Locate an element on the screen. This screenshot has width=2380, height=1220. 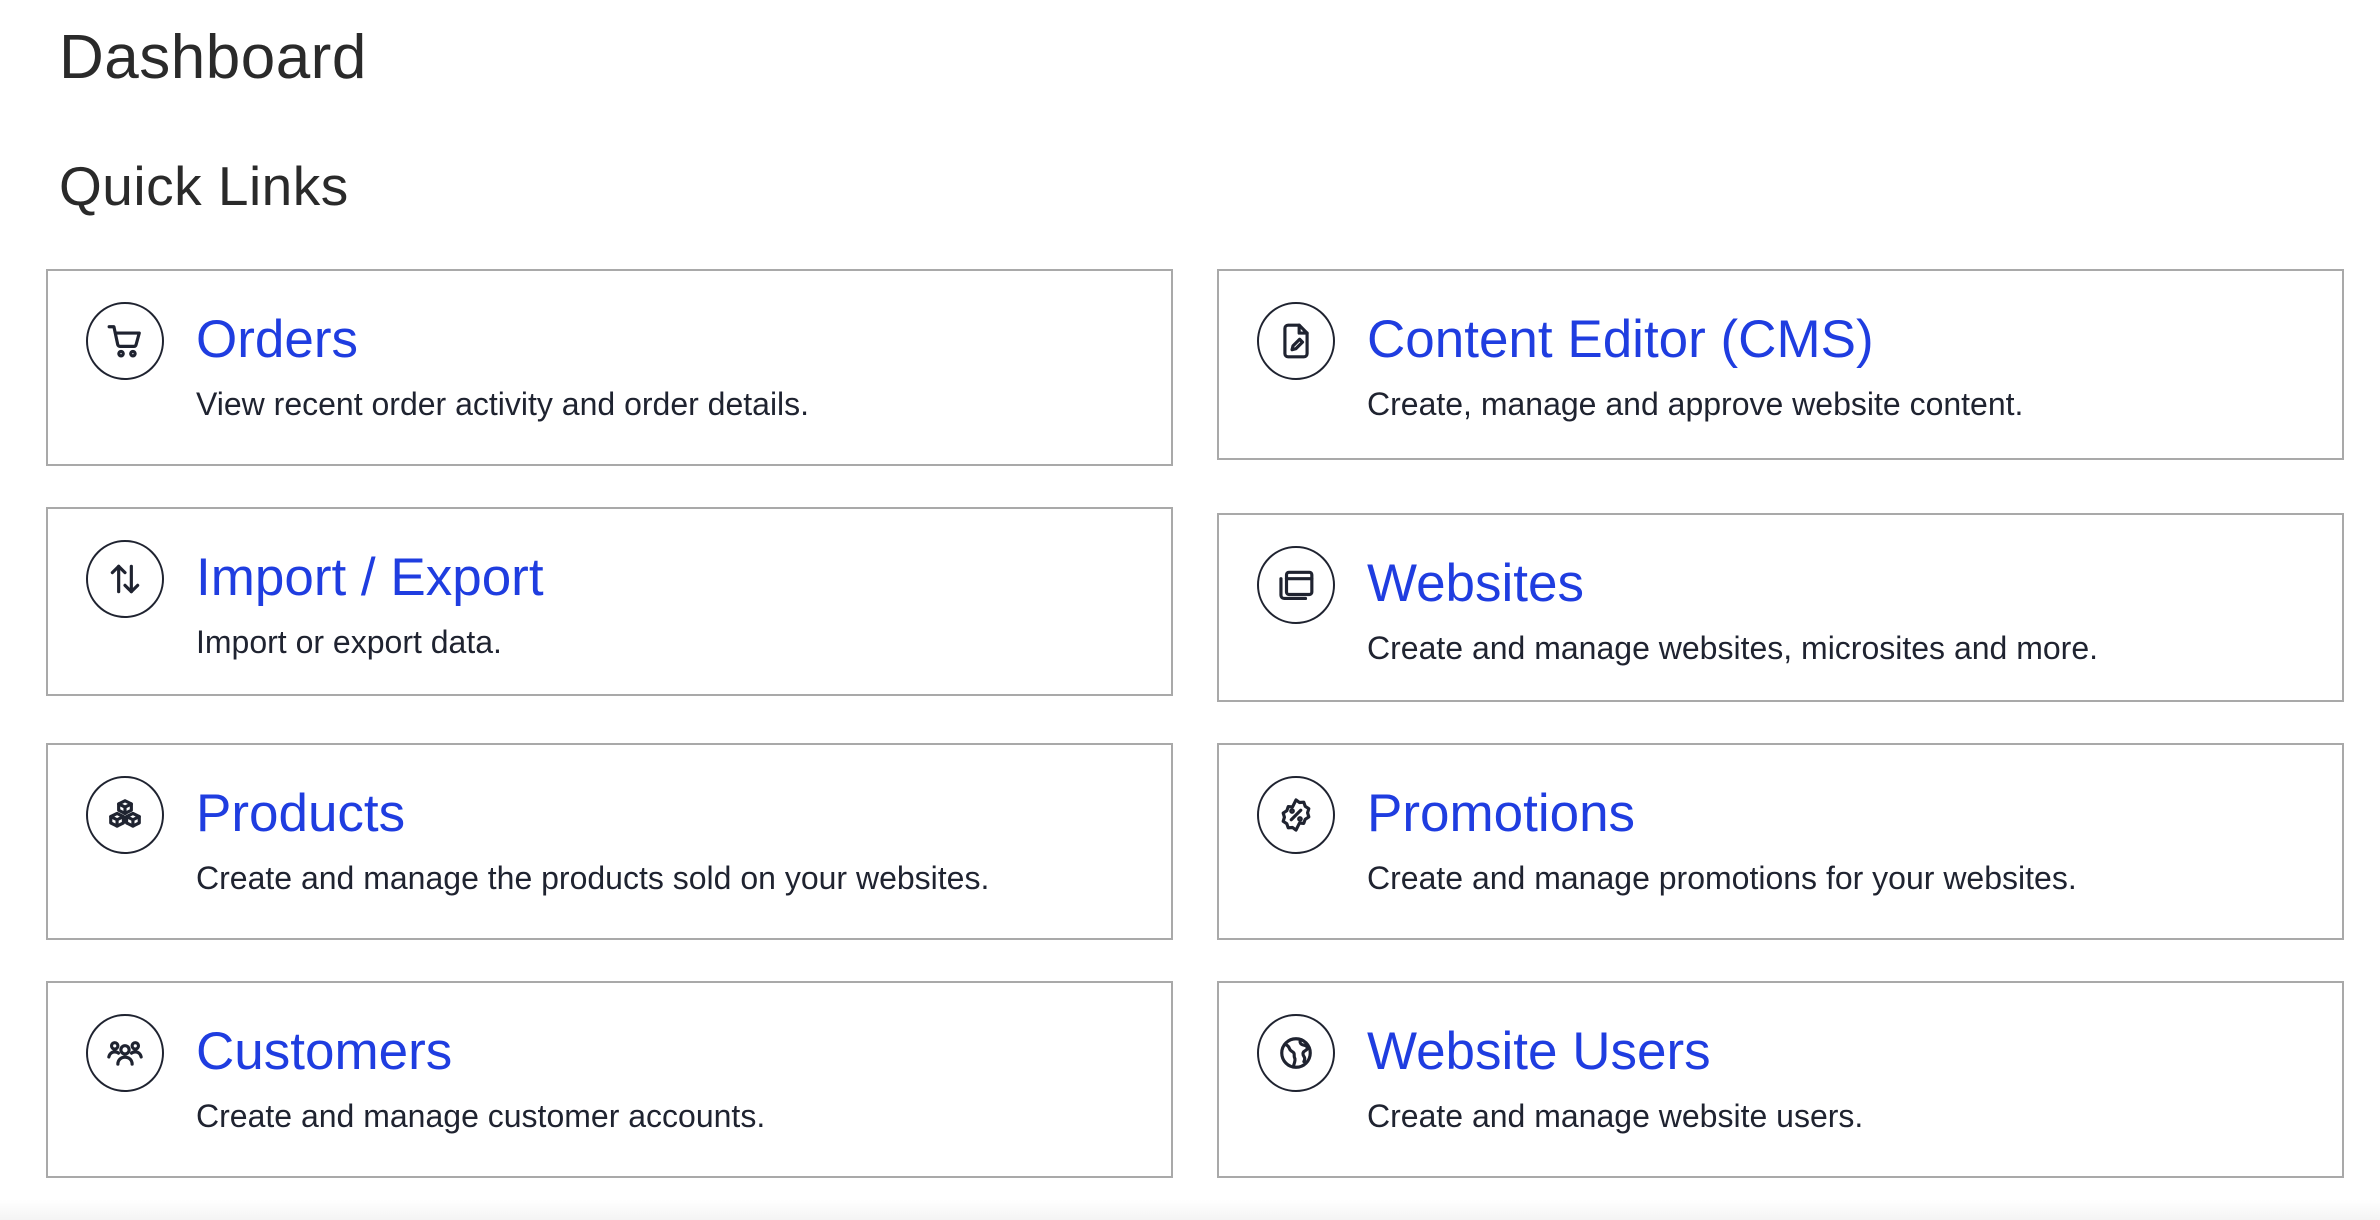
quick-links-heading: Quick Links is located at coordinates (204, 186).